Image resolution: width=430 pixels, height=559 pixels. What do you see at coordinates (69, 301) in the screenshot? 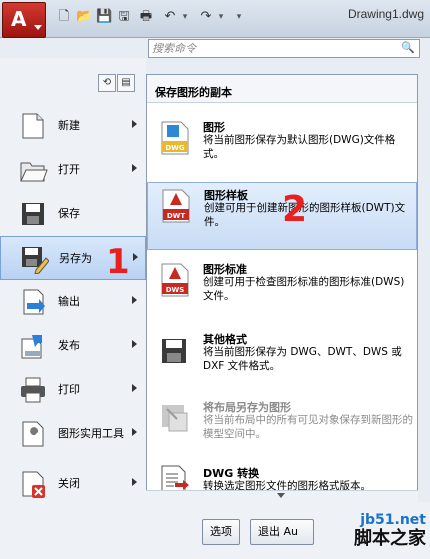
I see `menu-item-label: 输出` at bounding box center [69, 301].